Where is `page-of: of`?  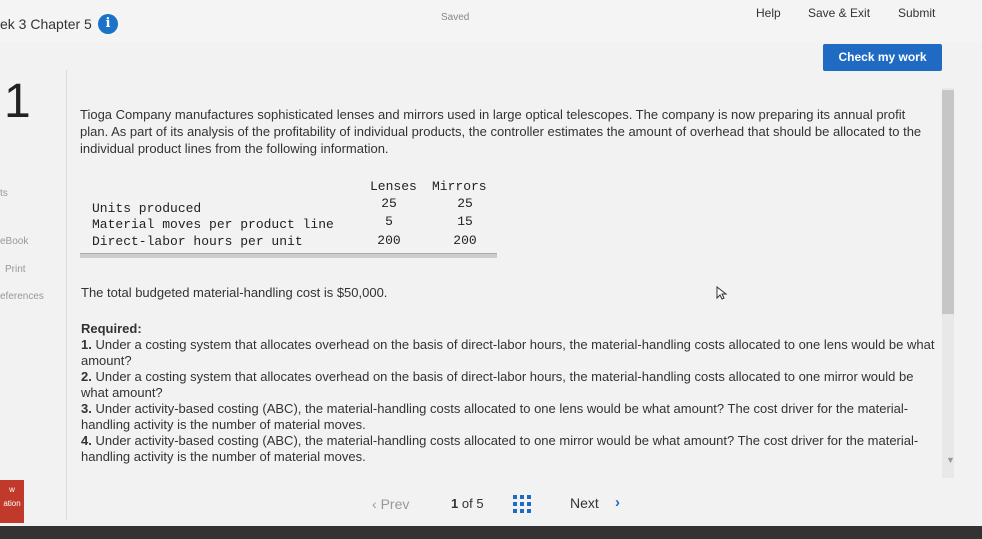
page-of: of is located at coordinates (467, 503).